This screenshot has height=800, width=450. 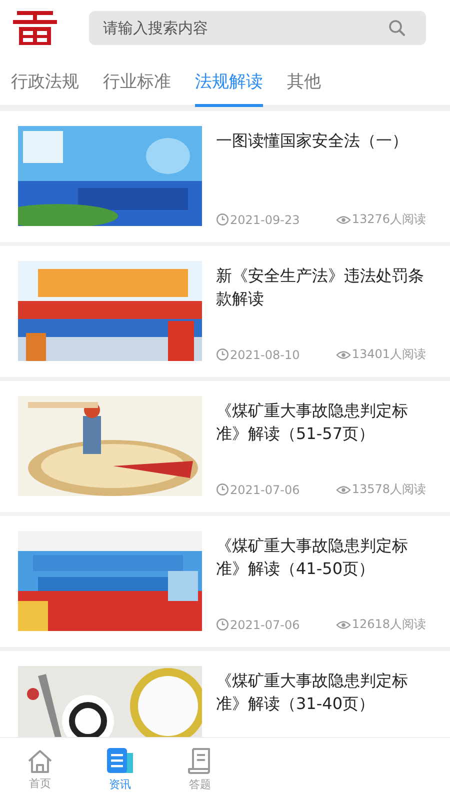 What do you see at coordinates (120, 760) in the screenshot?
I see `news-icon` at bounding box center [120, 760].